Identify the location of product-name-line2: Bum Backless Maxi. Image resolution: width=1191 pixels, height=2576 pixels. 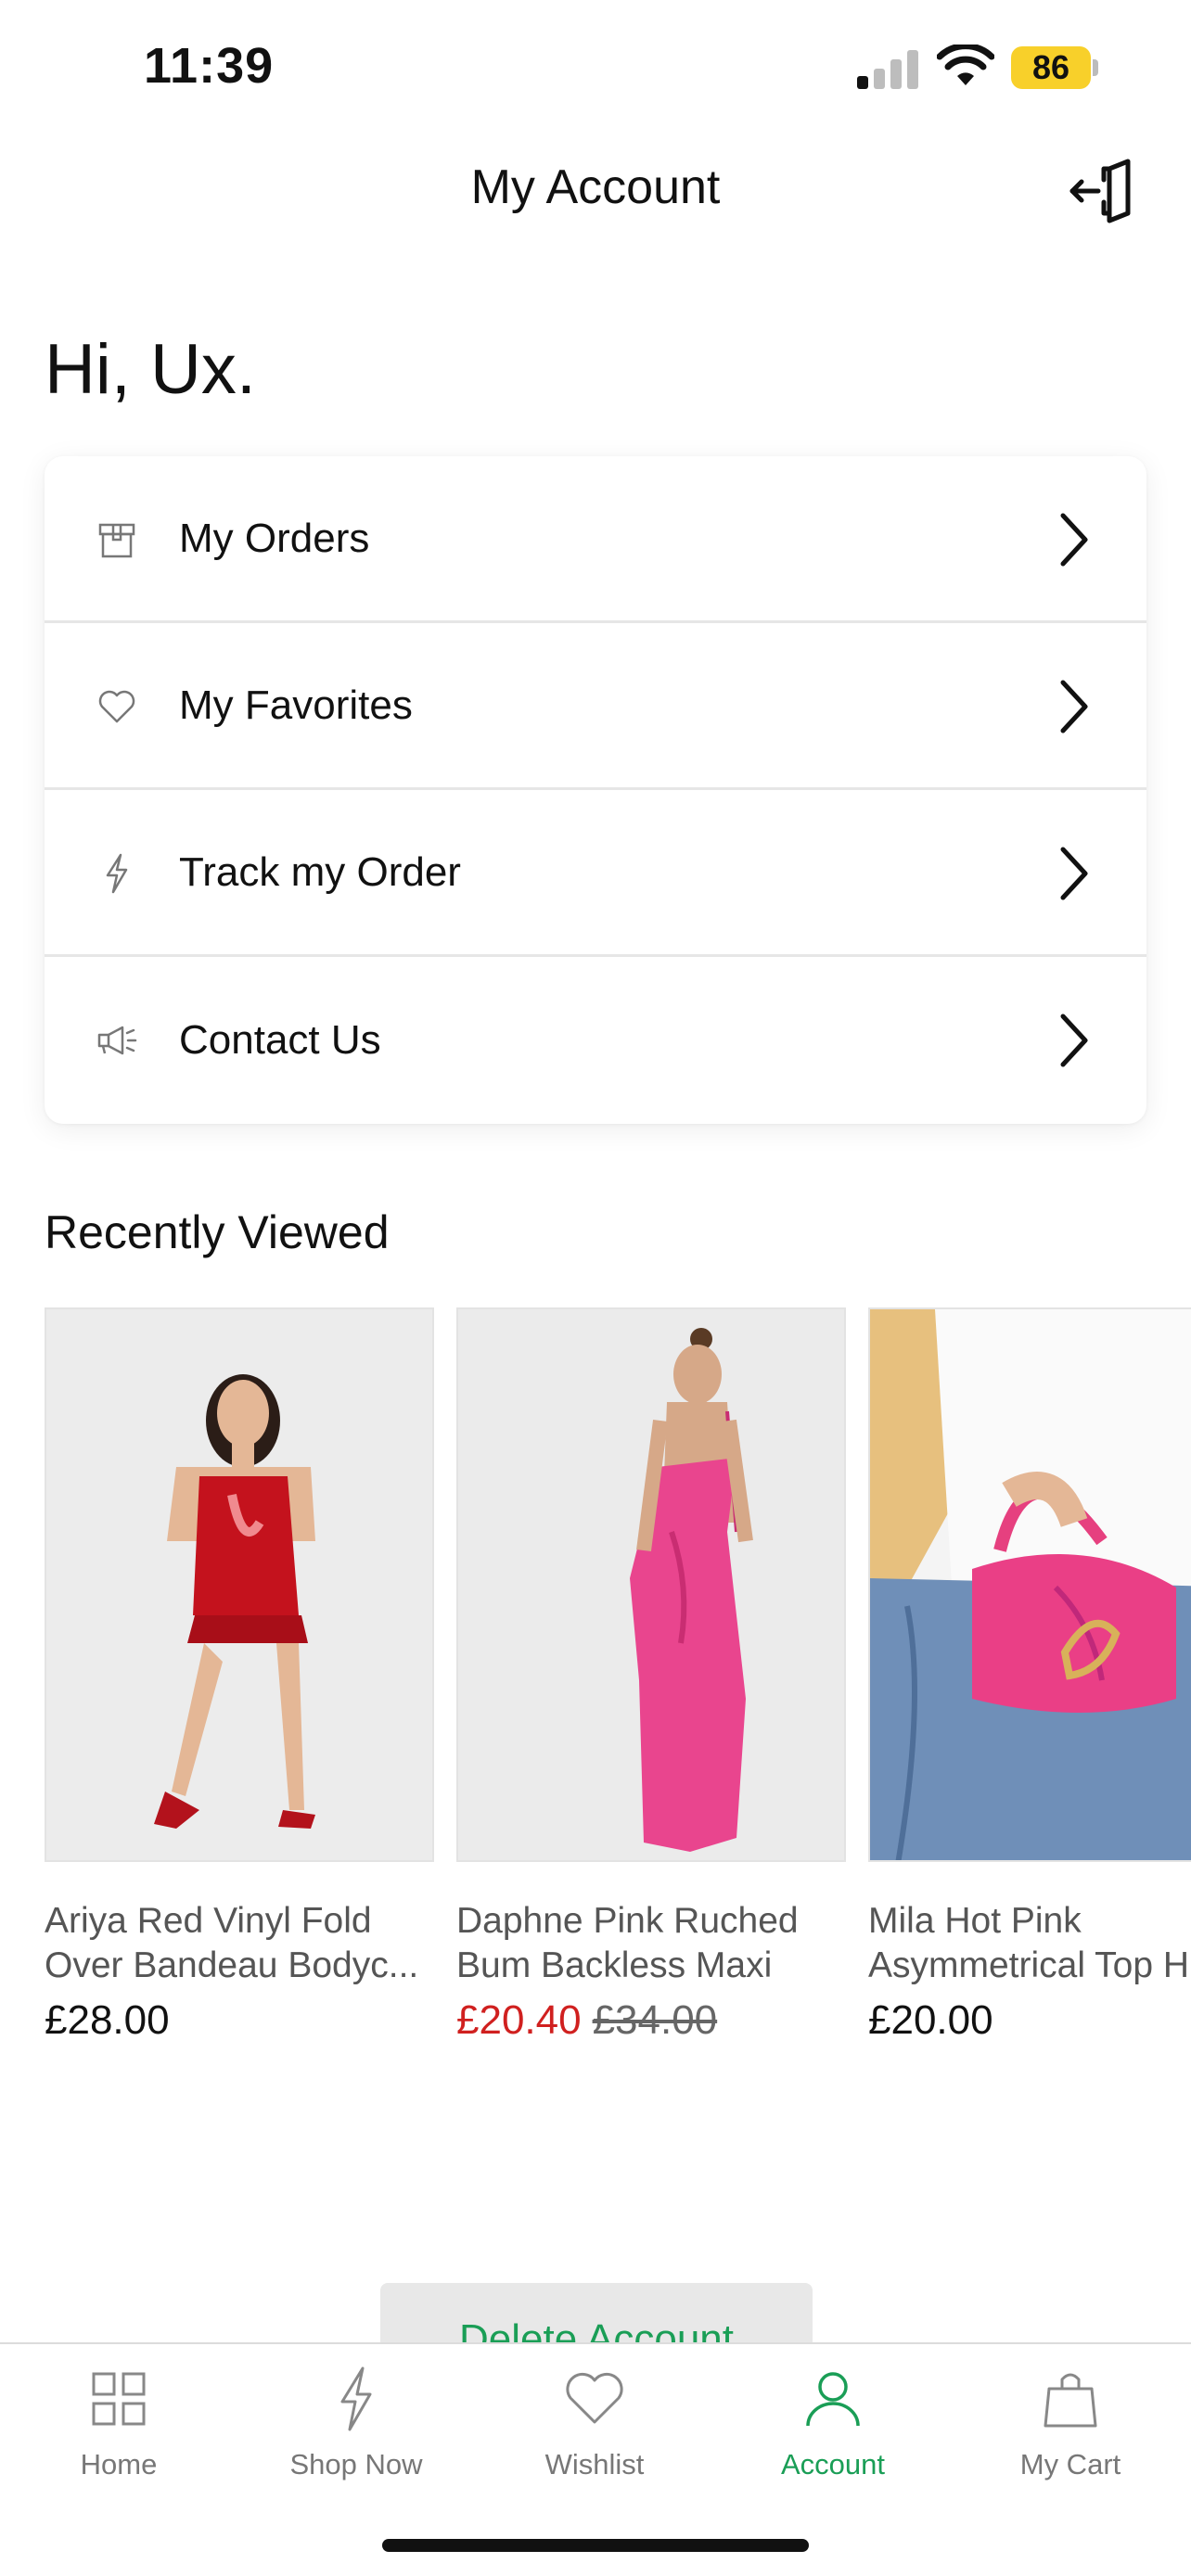
(614, 1965).